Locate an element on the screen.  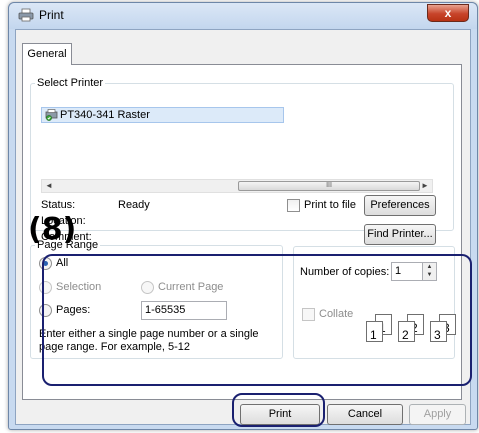
collate-label: Collate is located at coordinates (336, 314).